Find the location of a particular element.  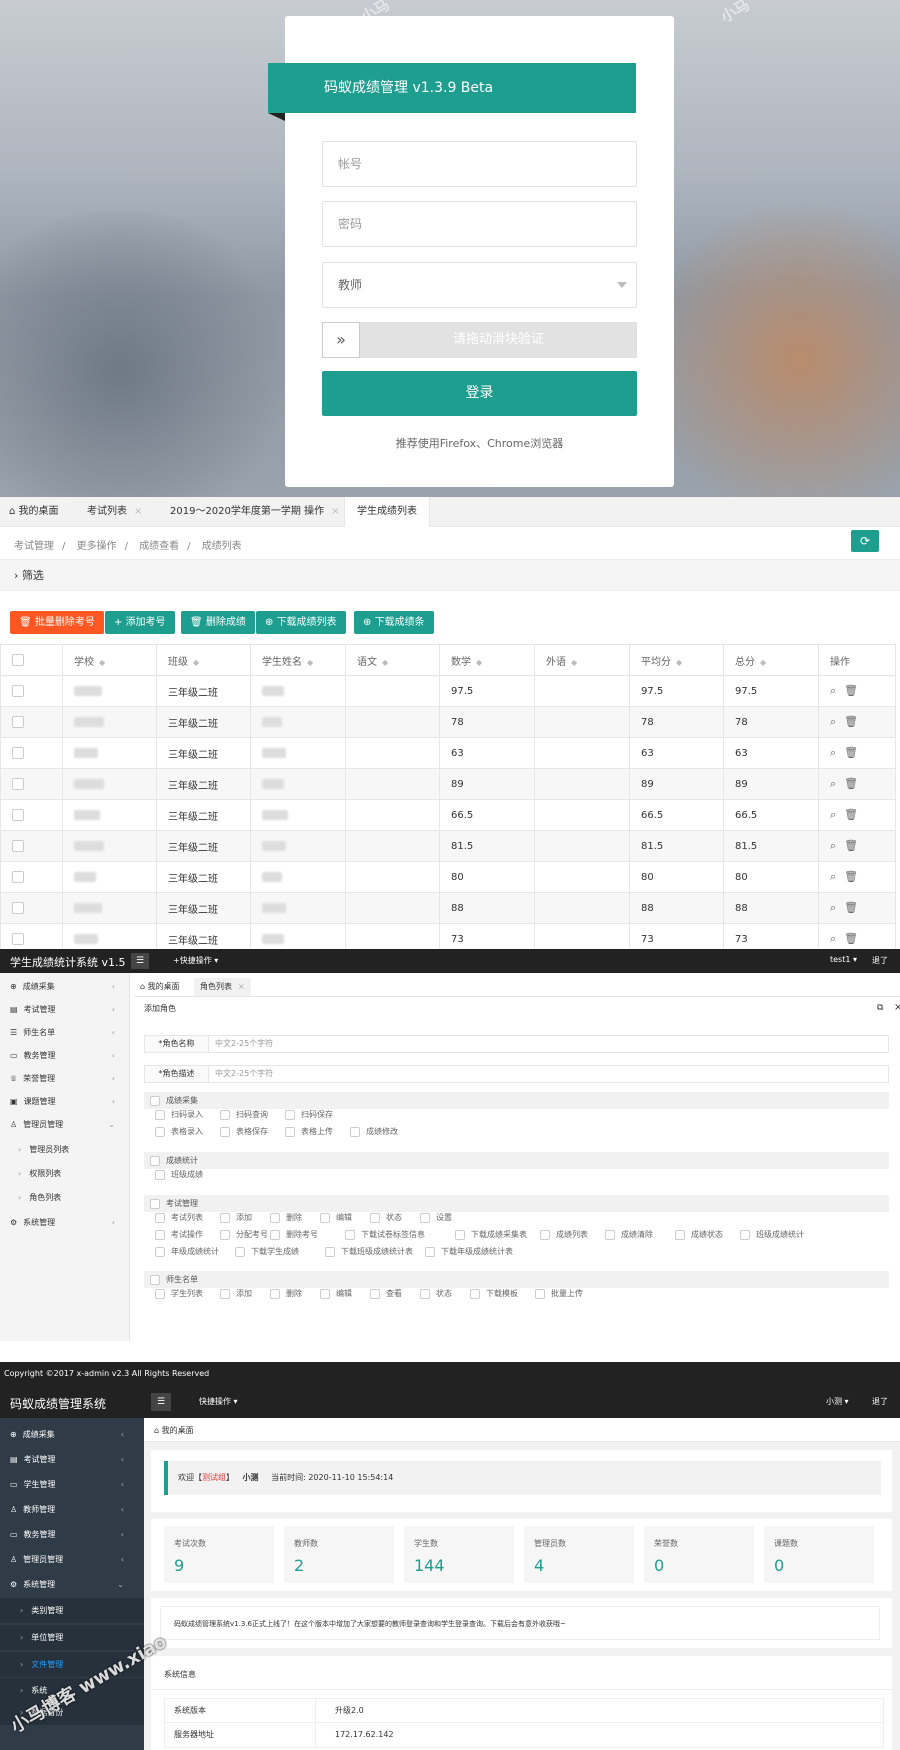

refresh-icon: ⟳ is located at coordinates (865, 541).